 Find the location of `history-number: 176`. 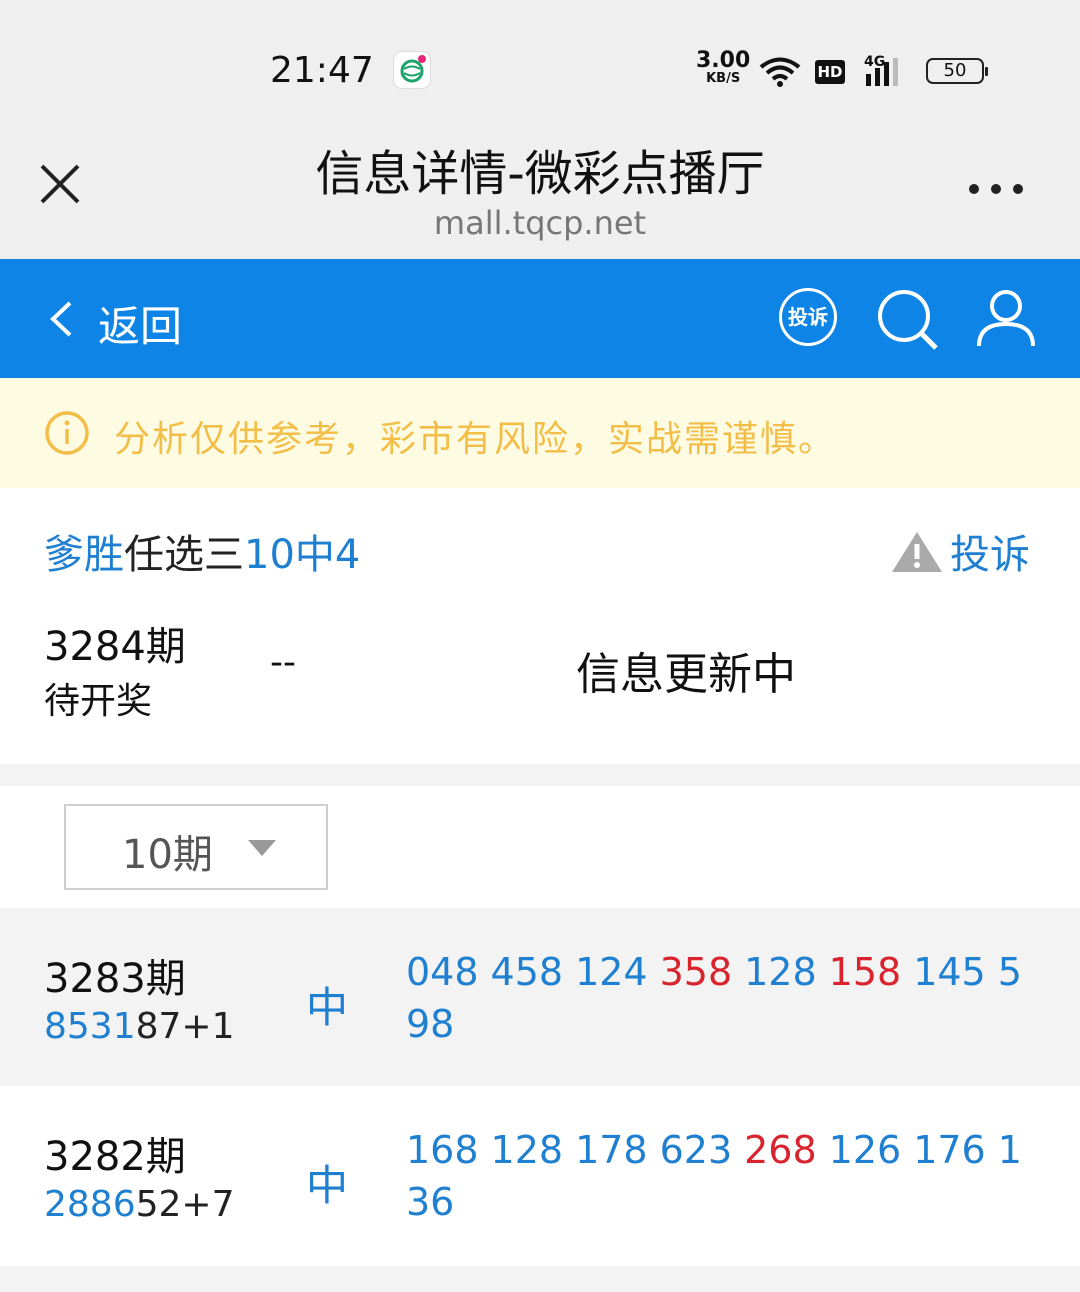

history-number: 176 is located at coordinates (949, 1150).